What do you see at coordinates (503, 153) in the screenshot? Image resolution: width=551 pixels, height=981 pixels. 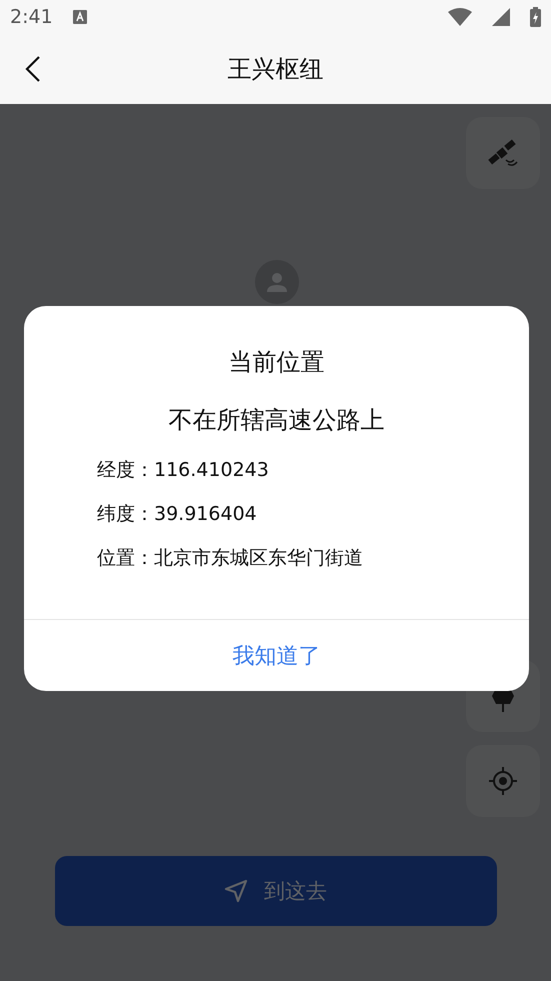 I see `satellite-icon` at bounding box center [503, 153].